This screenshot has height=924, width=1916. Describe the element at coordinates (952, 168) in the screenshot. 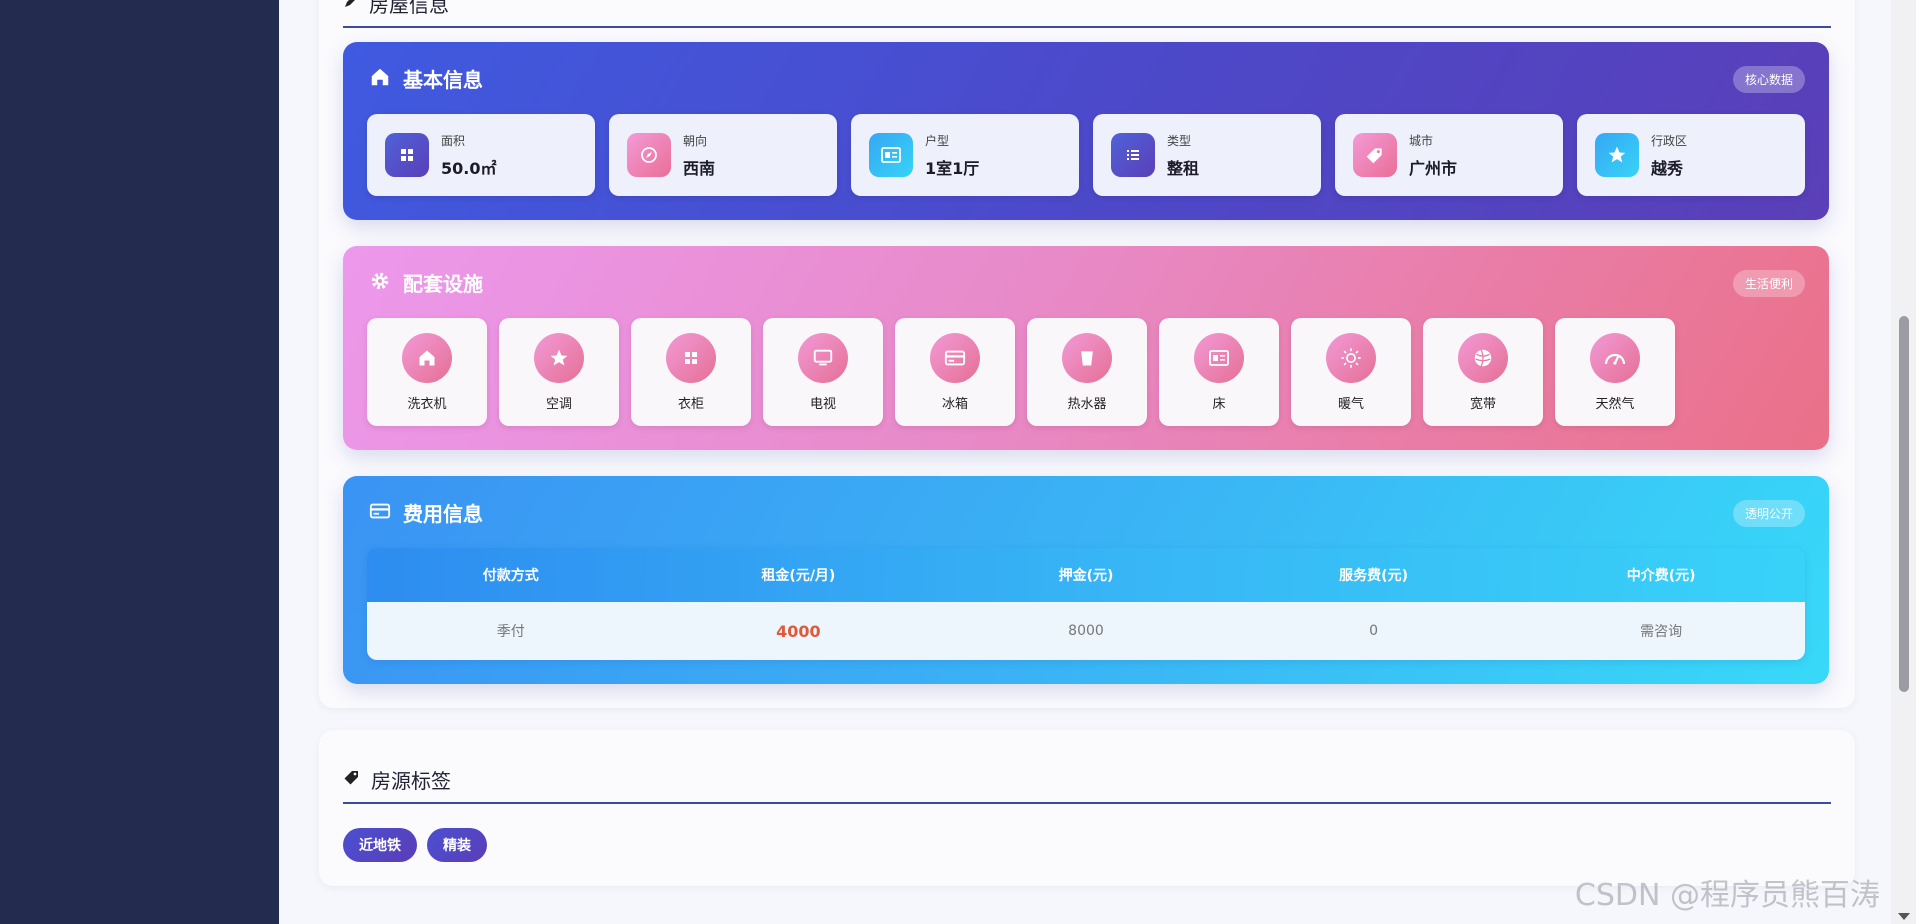

I see `basic-info-value: 1室1厅` at that location.